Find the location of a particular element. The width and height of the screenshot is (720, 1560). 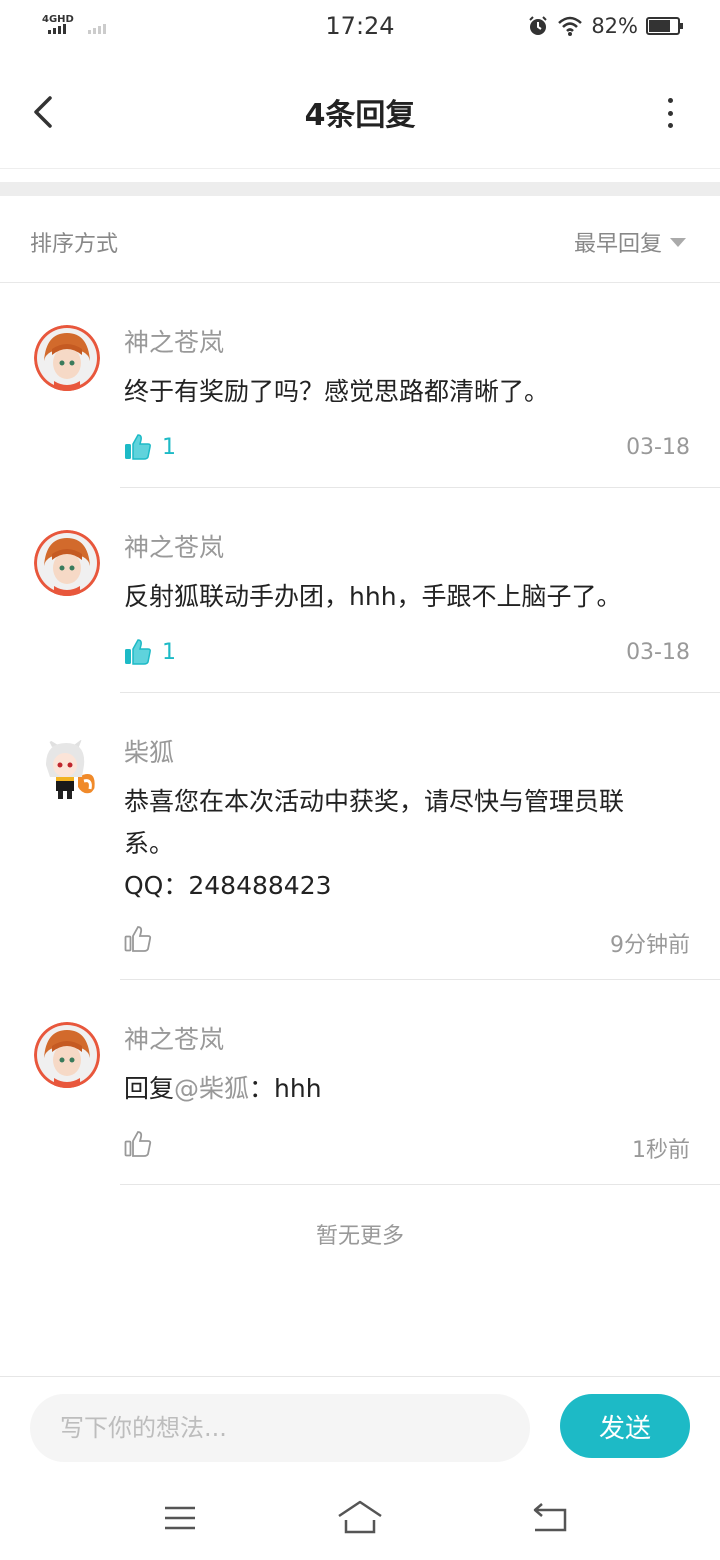

comment-text: 反射狐联动手办团，hhh，手跟不上脑子了。 is located at coordinates (373, 596).